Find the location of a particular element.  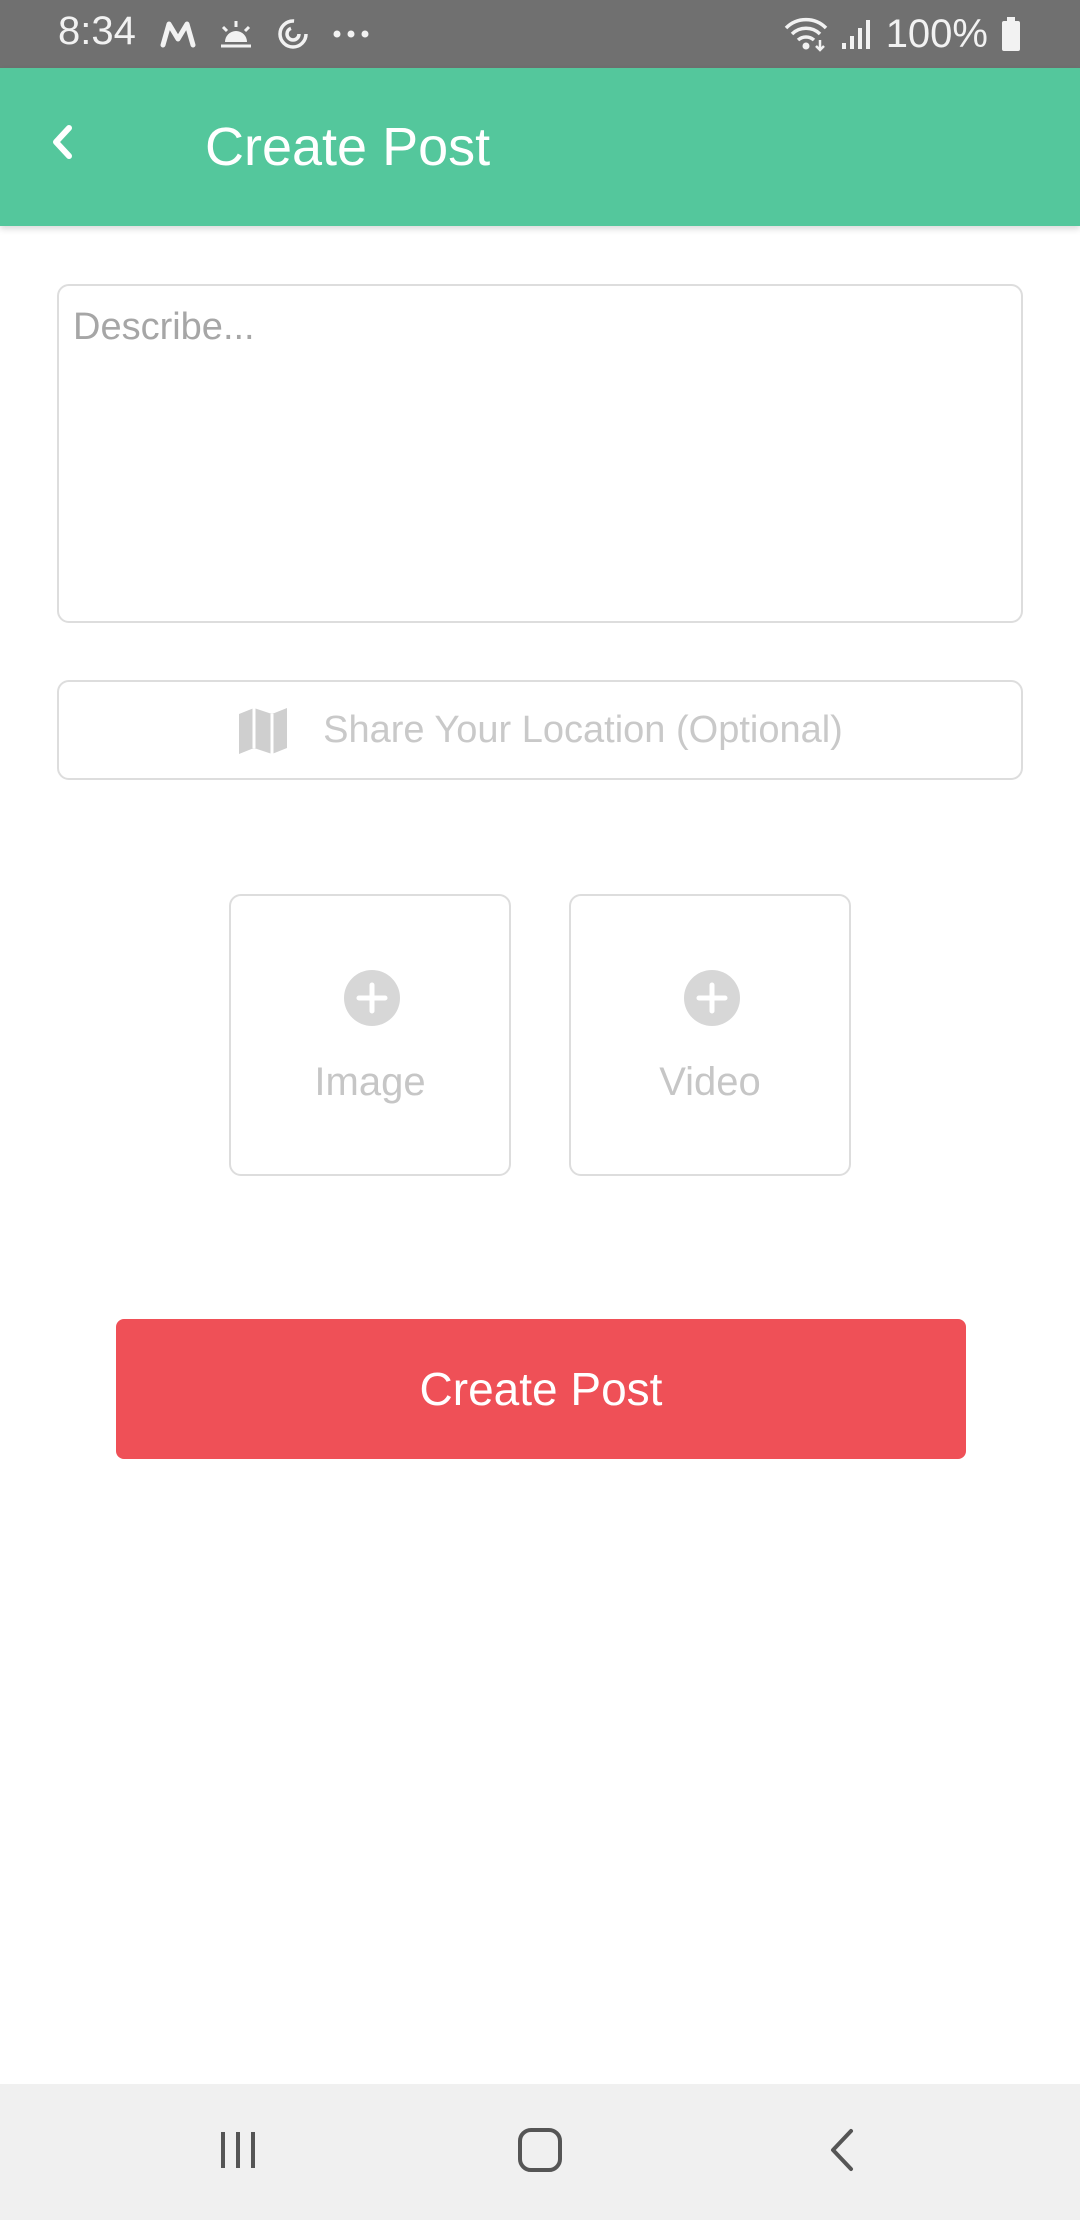

back-button is located at coordinates (62, 144).